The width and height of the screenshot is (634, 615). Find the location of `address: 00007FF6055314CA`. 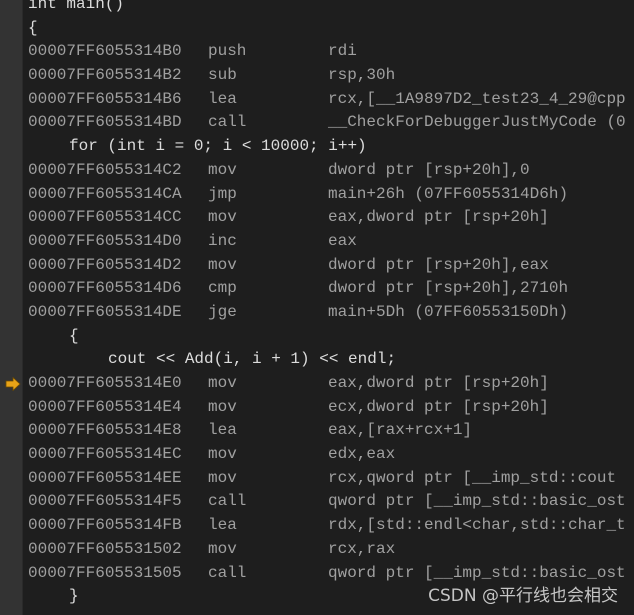

address: 00007FF6055314CA is located at coordinates (105, 193).